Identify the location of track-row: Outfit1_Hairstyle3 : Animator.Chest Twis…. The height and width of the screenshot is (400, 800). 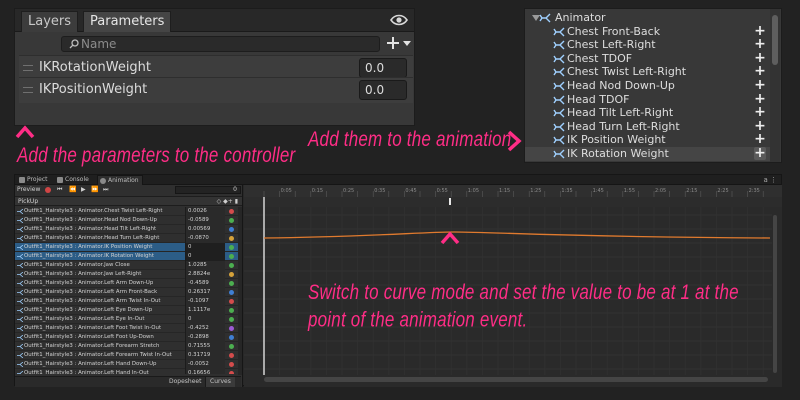
(128, 211).